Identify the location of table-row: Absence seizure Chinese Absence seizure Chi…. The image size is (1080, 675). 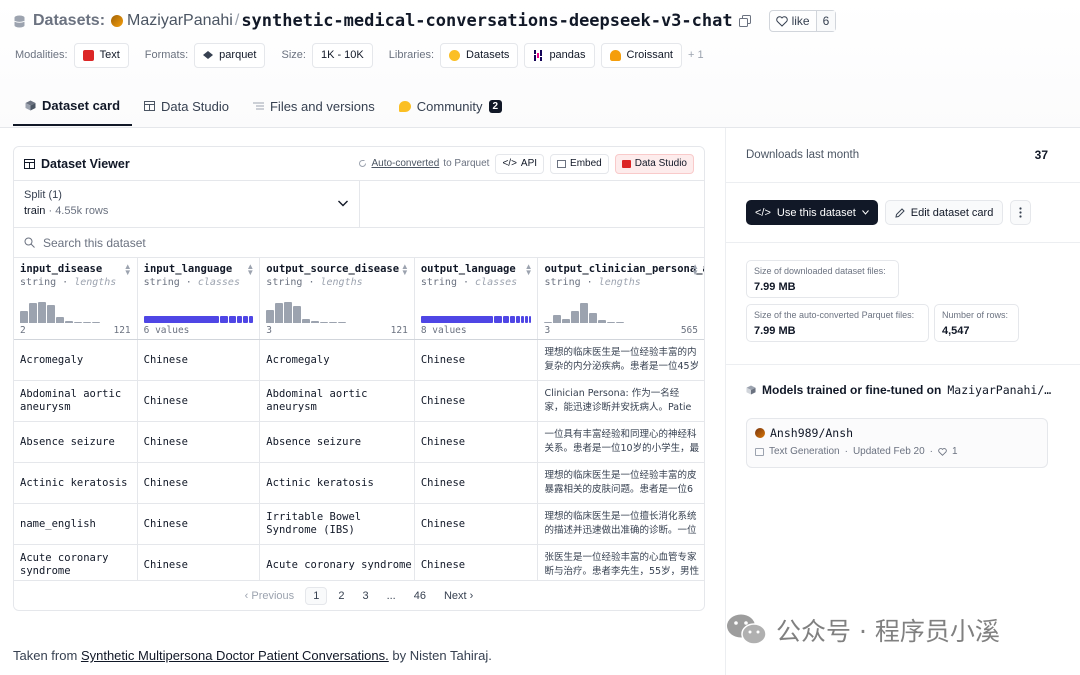
(359, 442).